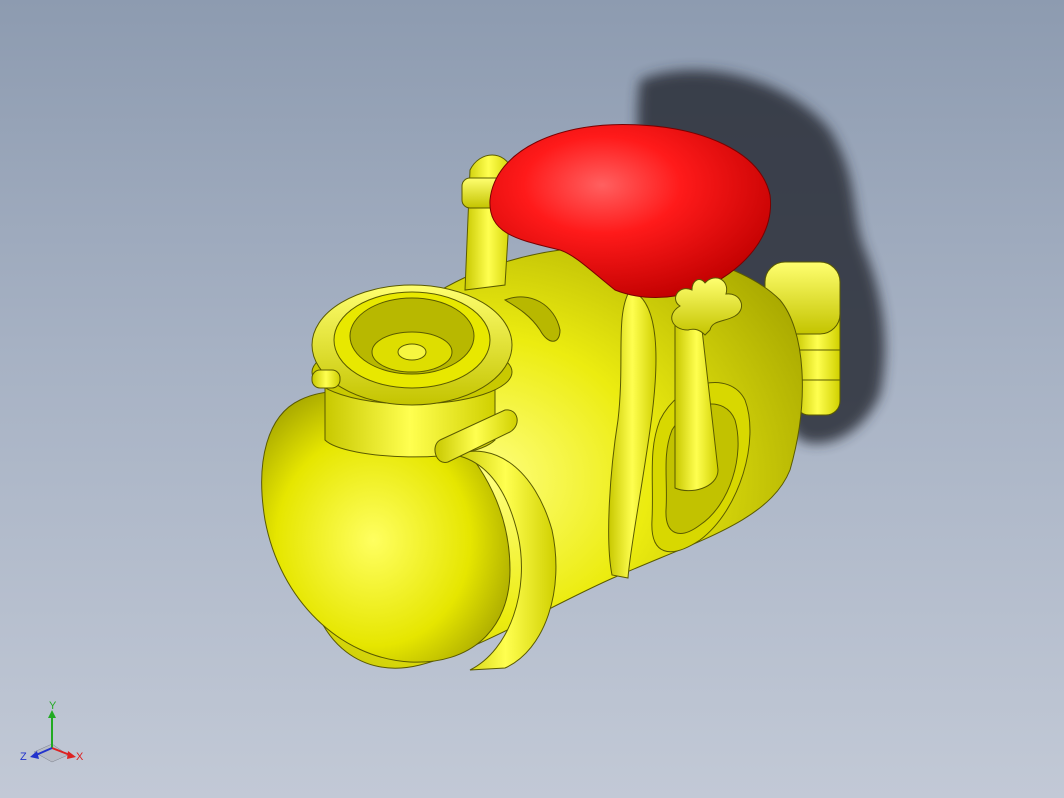 The height and width of the screenshot is (798, 1064). I want to click on orientation-triad: Y X Z, so click(53, 735).